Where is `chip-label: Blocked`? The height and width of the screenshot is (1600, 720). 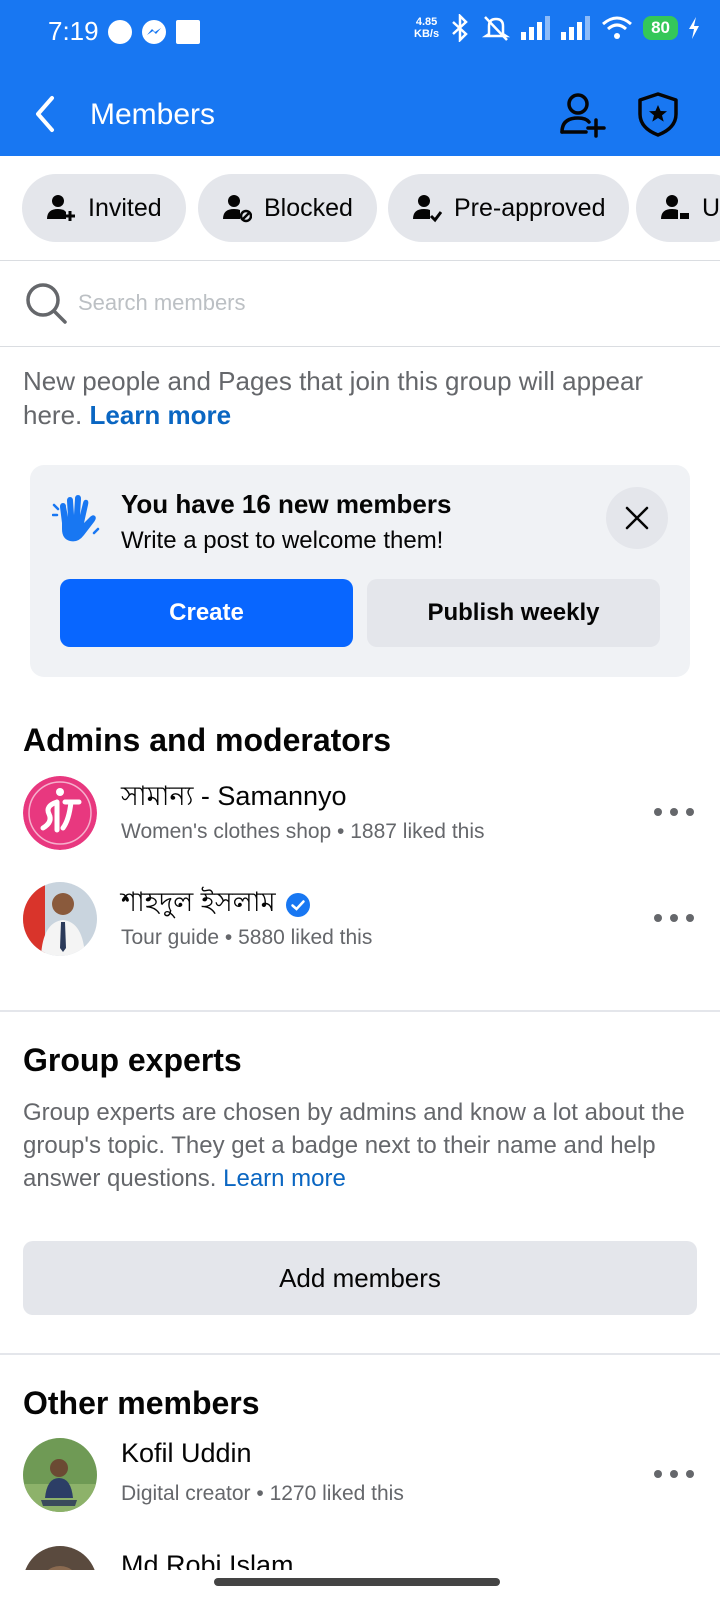 chip-label: Blocked is located at coordinates (308, 207).